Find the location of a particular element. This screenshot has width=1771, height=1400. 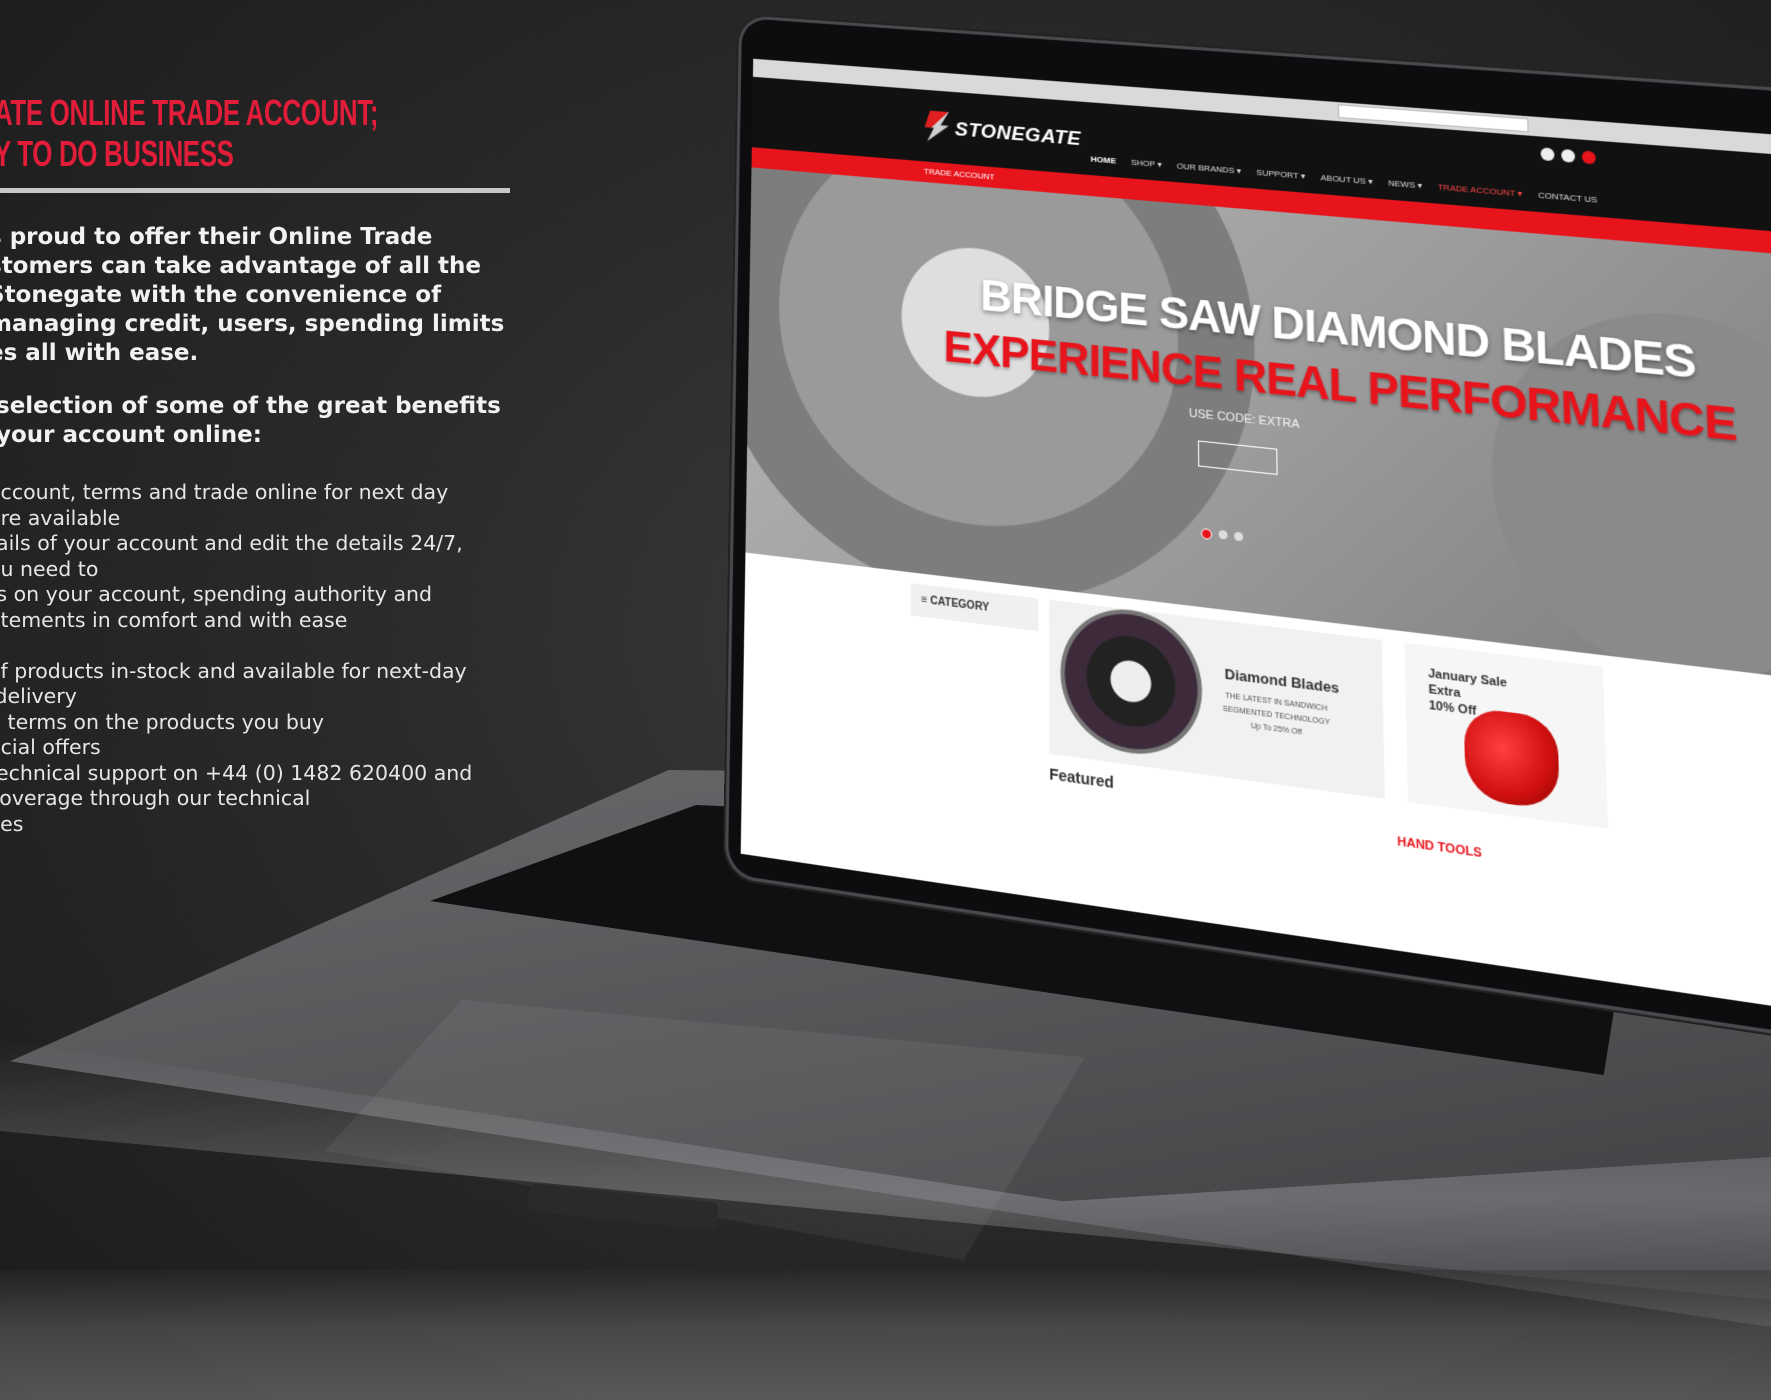

category-menu-header: ≡ CATEGORY is located at coordinates (975, 607).